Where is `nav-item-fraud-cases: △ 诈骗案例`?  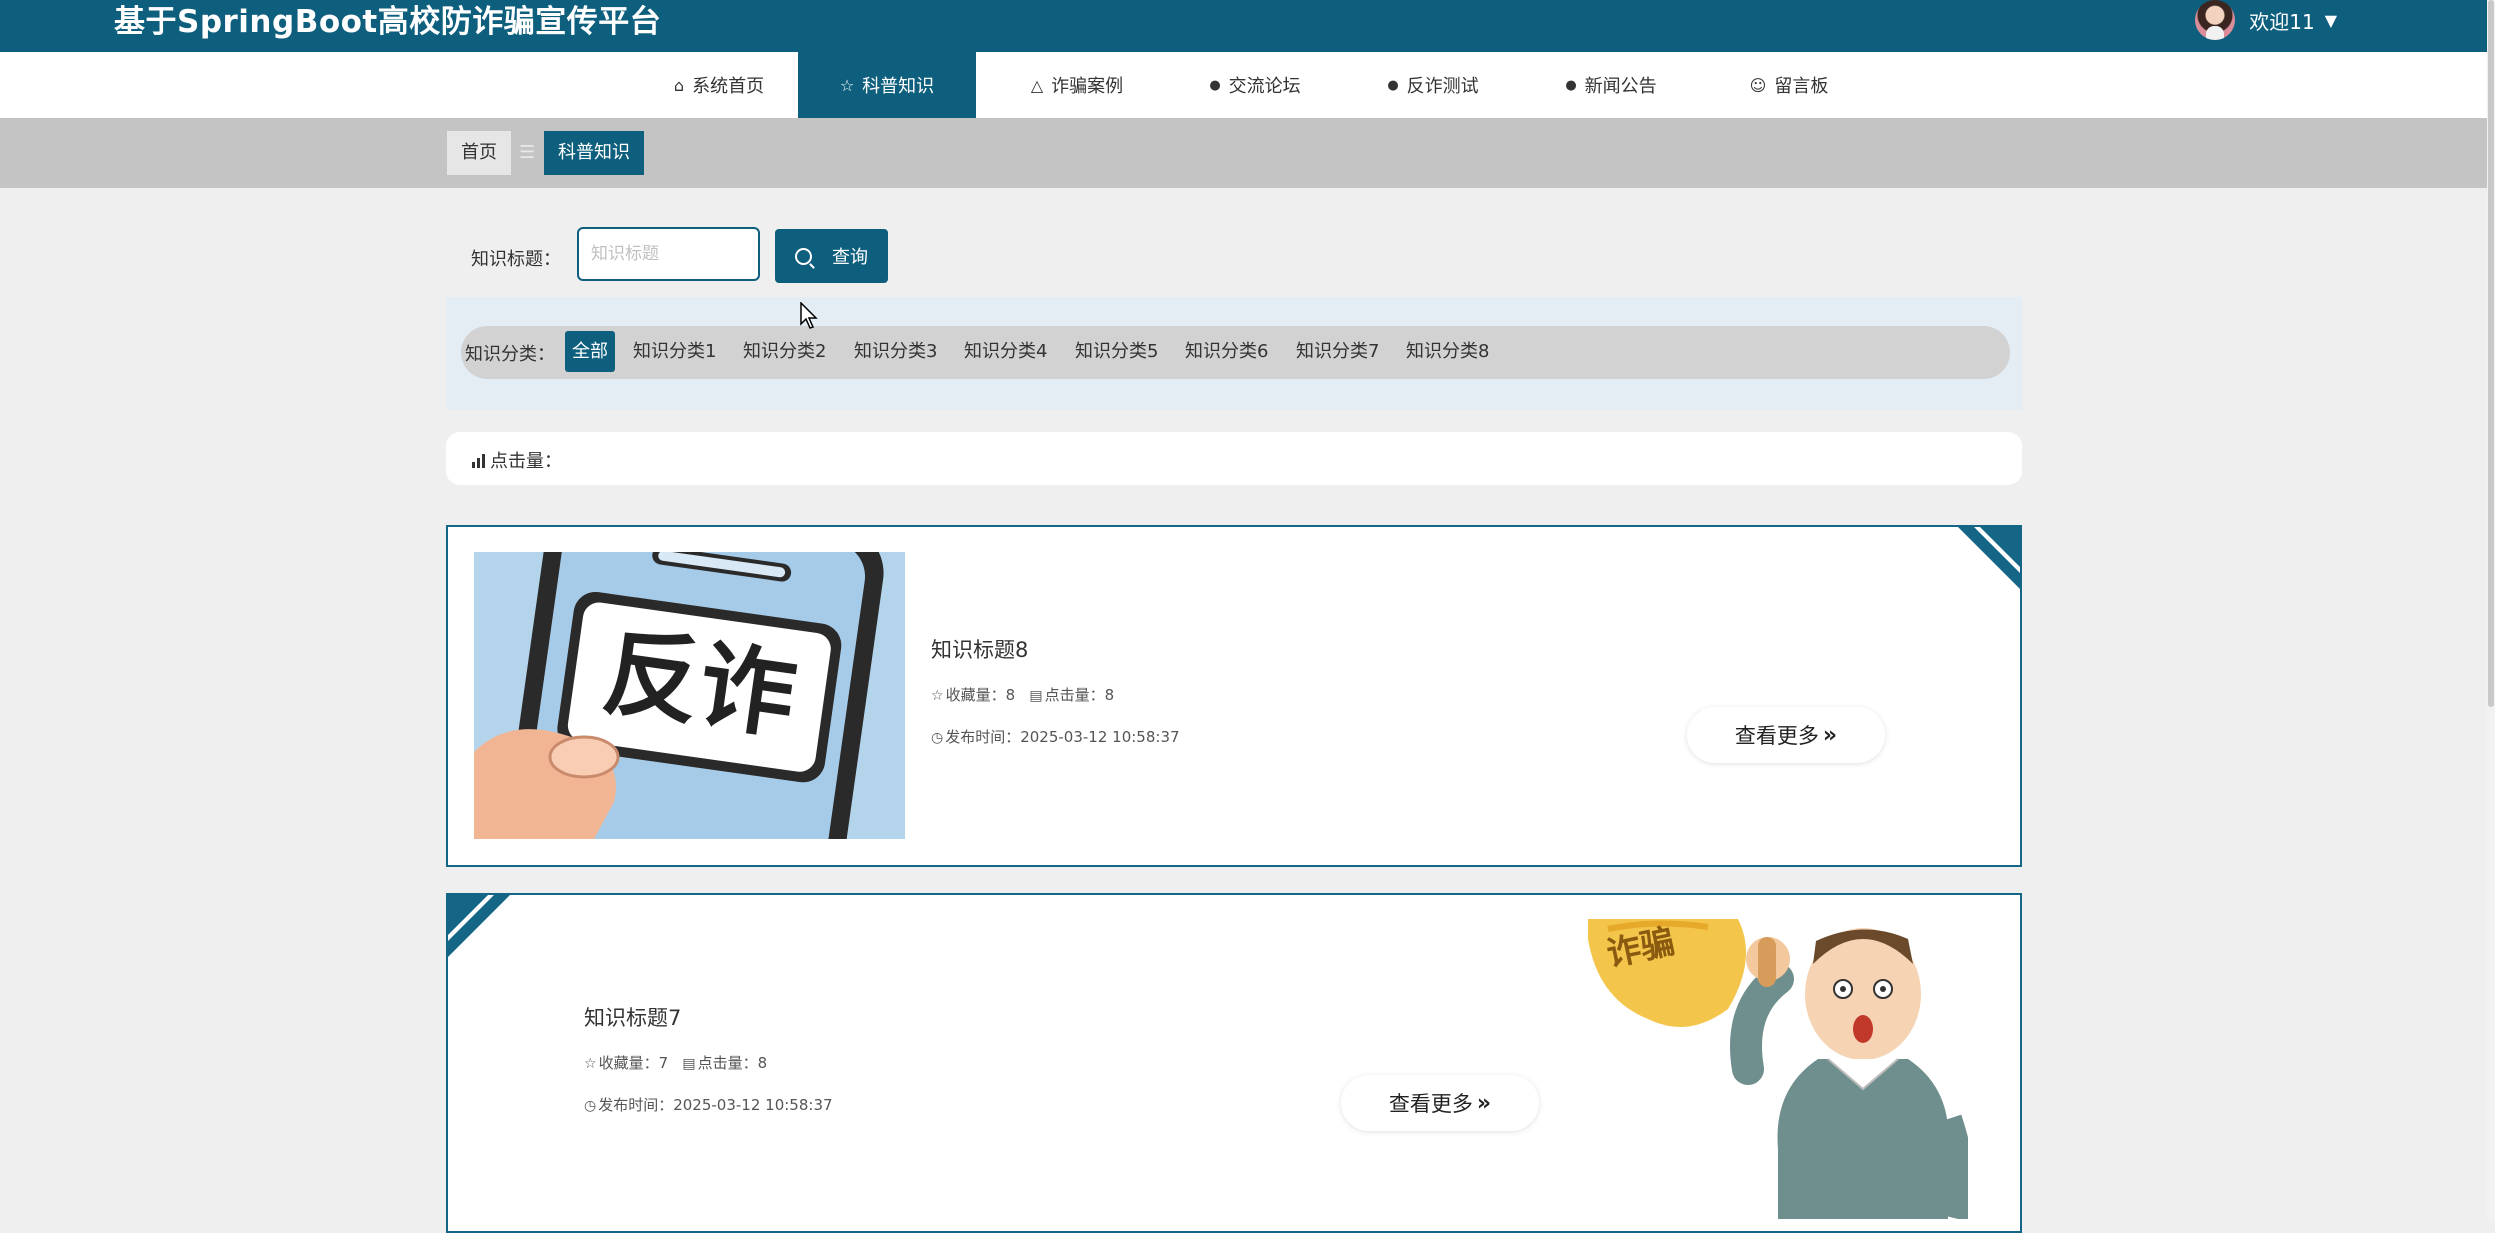 nav-item-fraud-cases: △ 诈骗案例 is located at coordinates (1077, 85).